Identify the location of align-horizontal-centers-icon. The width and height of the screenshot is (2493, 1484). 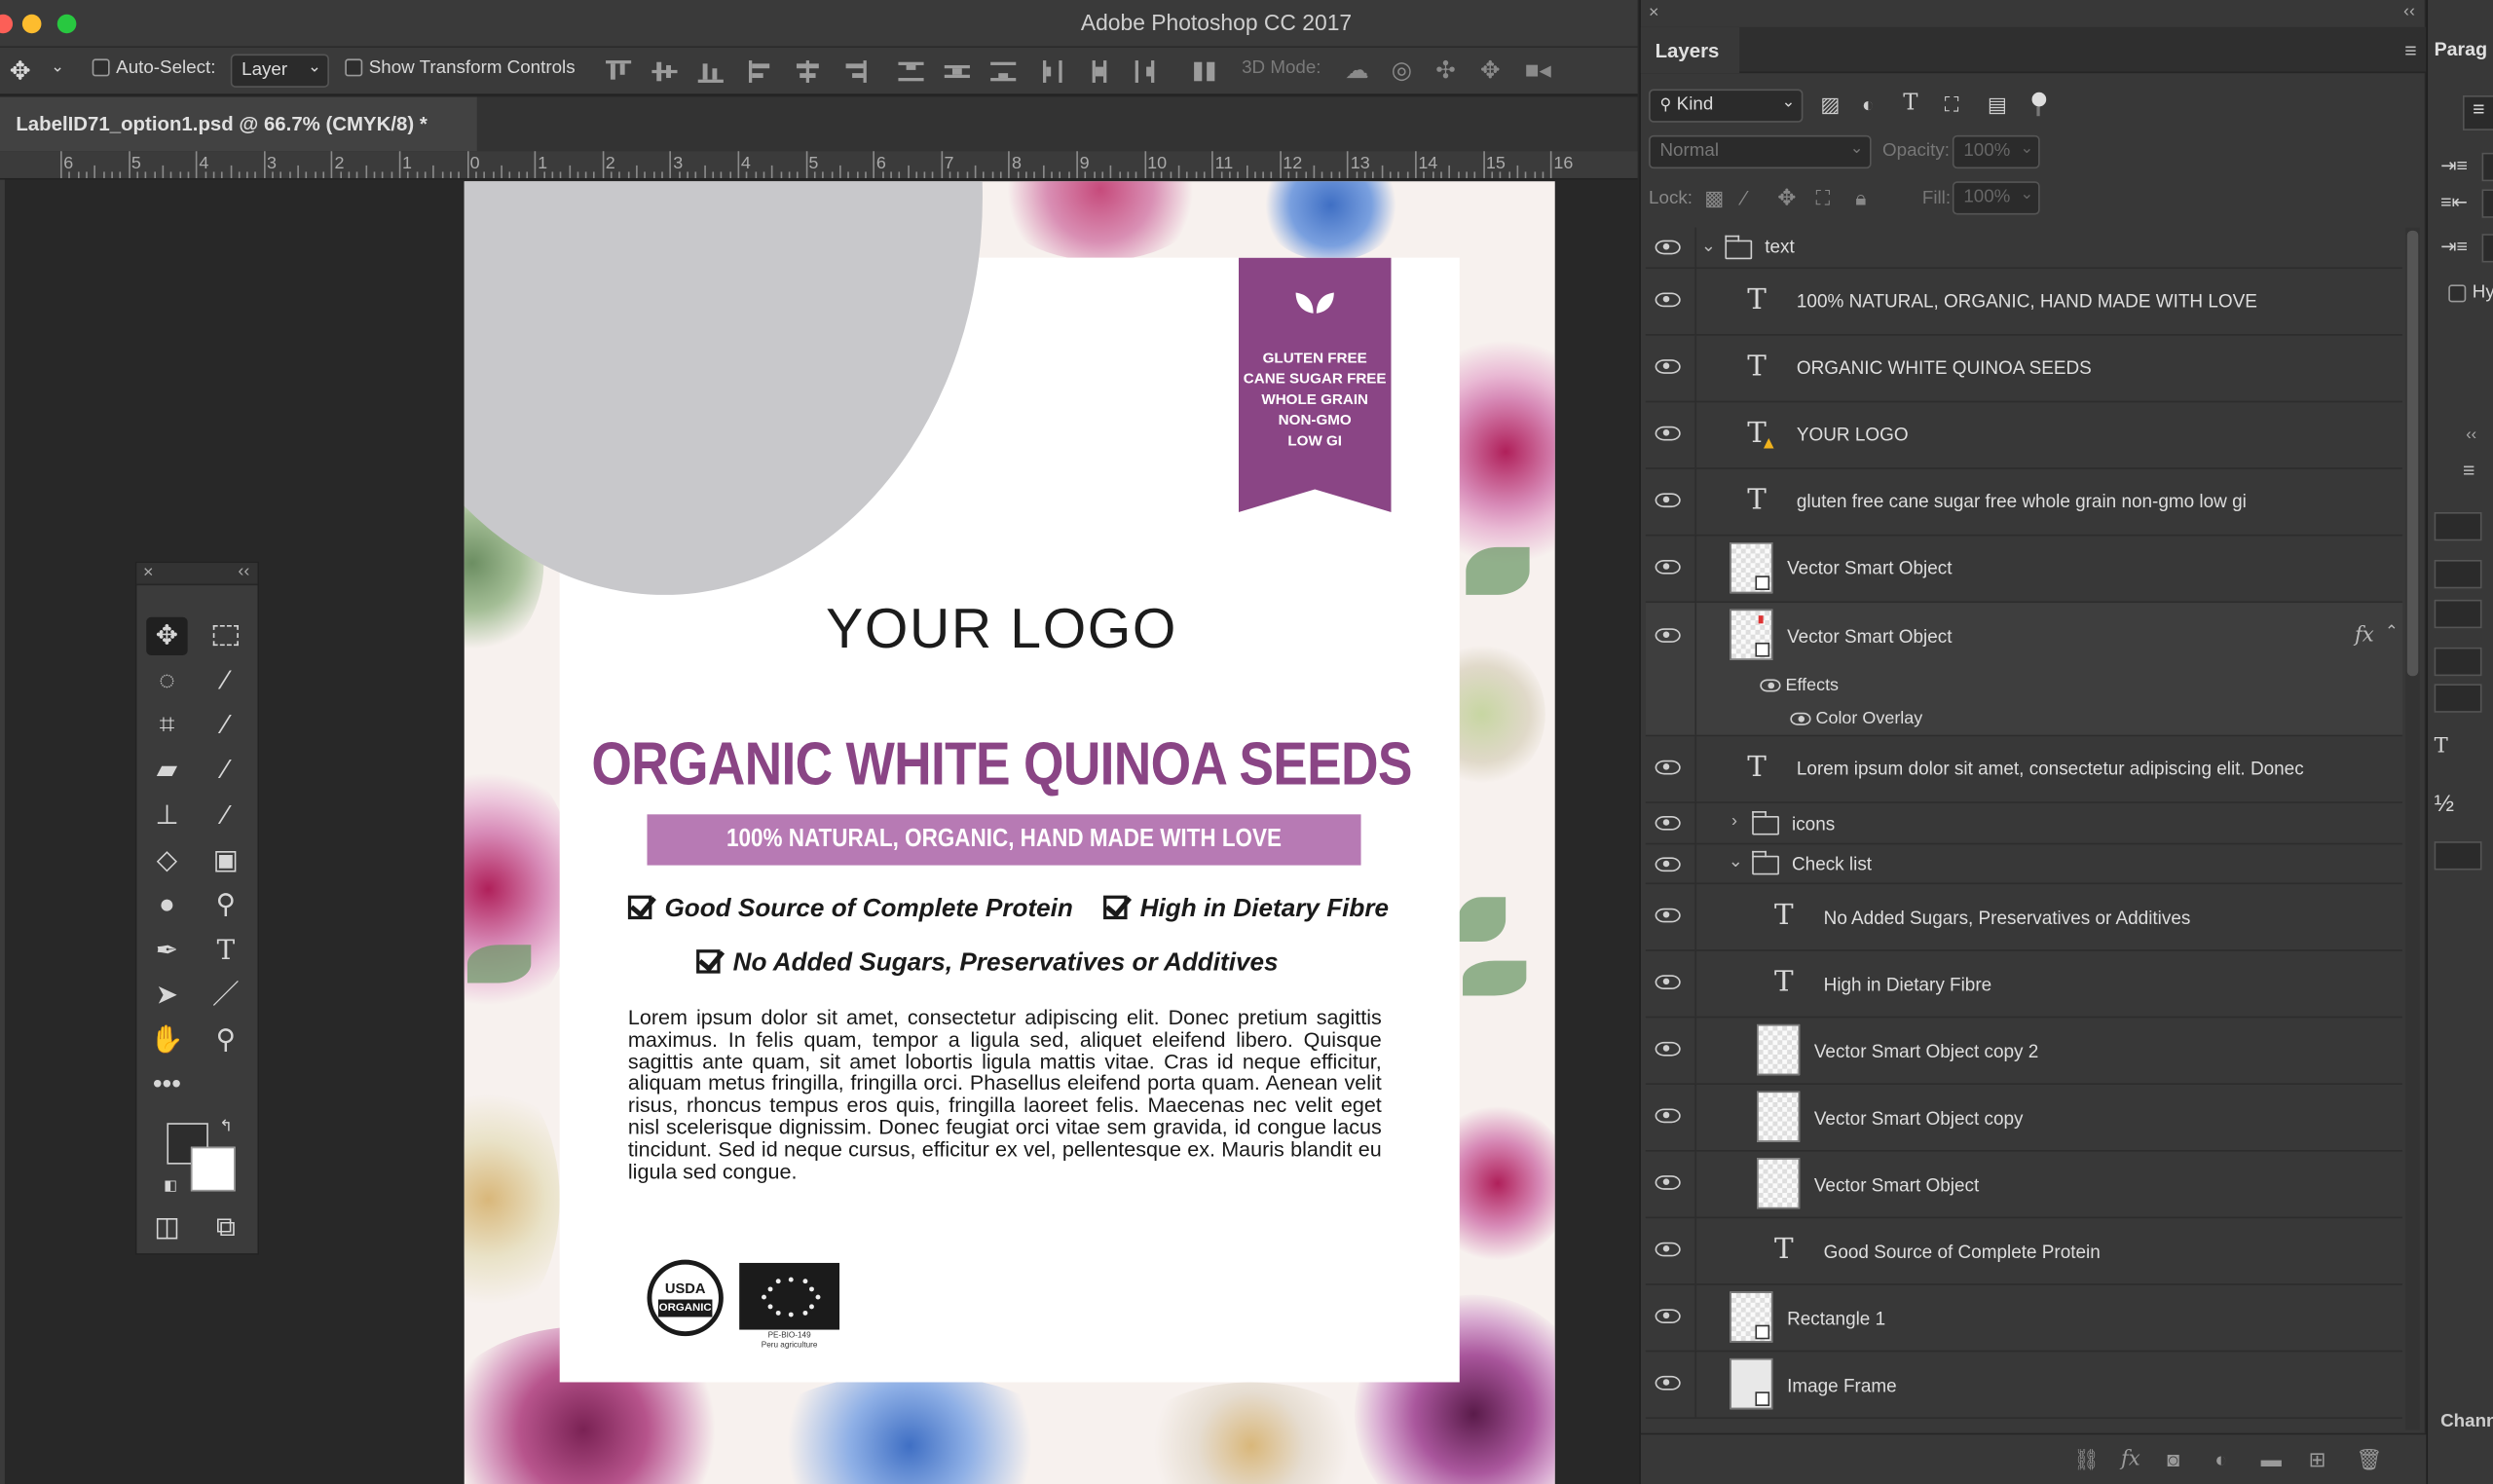
(808, 71).